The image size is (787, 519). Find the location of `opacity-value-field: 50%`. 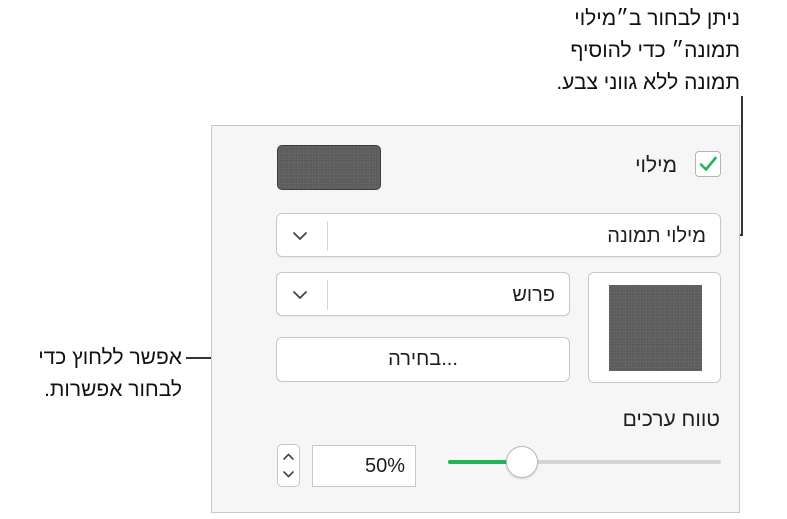

opacity-value-field: 50% is located at coordinates (364, 466).